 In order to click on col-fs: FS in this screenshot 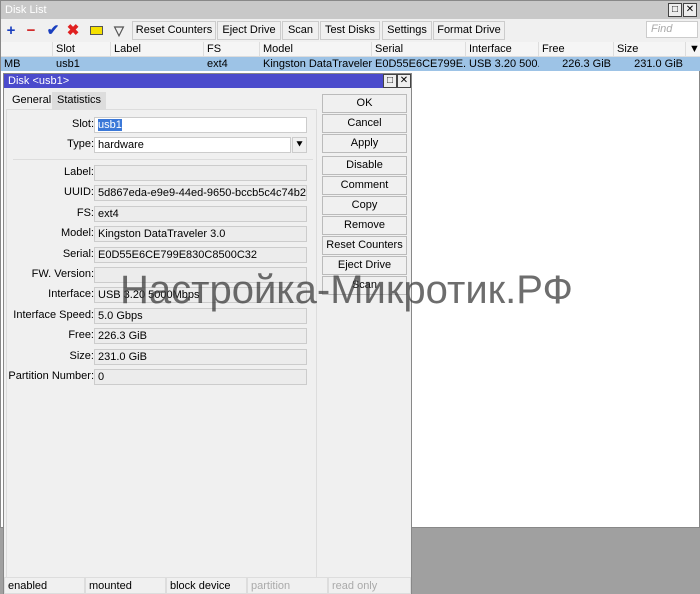, I will do `click(232, 49)`.